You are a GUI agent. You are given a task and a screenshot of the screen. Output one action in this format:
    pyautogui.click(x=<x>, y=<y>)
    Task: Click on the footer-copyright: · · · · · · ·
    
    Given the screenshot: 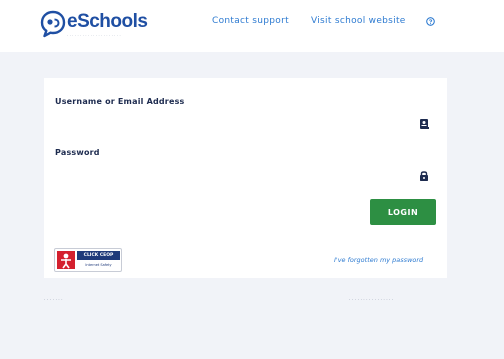 What is the action you would take?
    pyautogui.click(x=53, y=300)
    